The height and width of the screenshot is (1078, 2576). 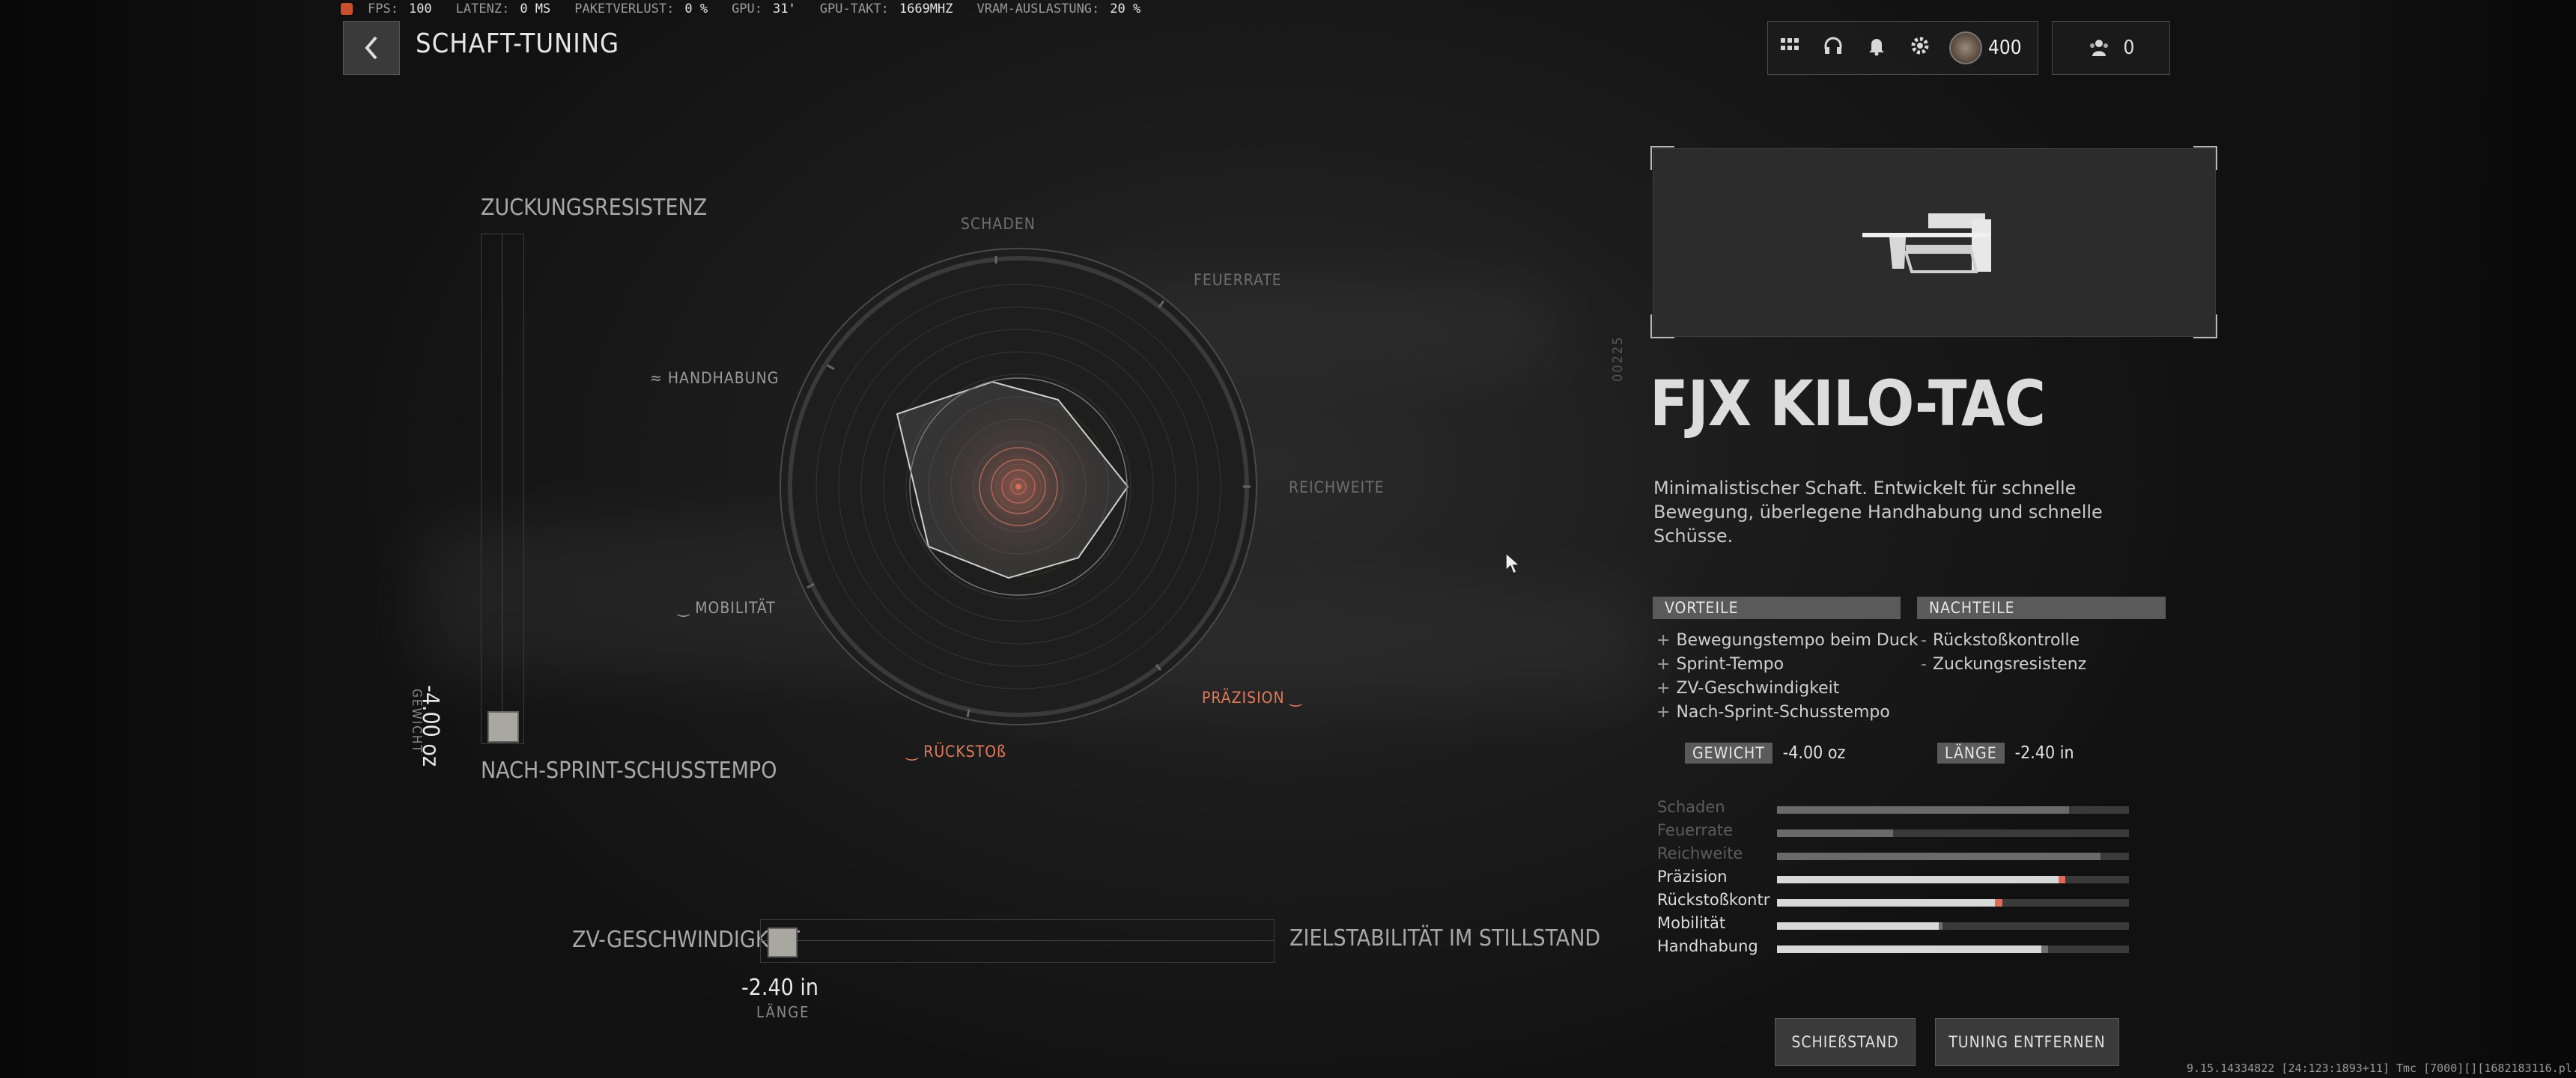 I want to click on currency-count: 400, so click(x=2005, y=48).